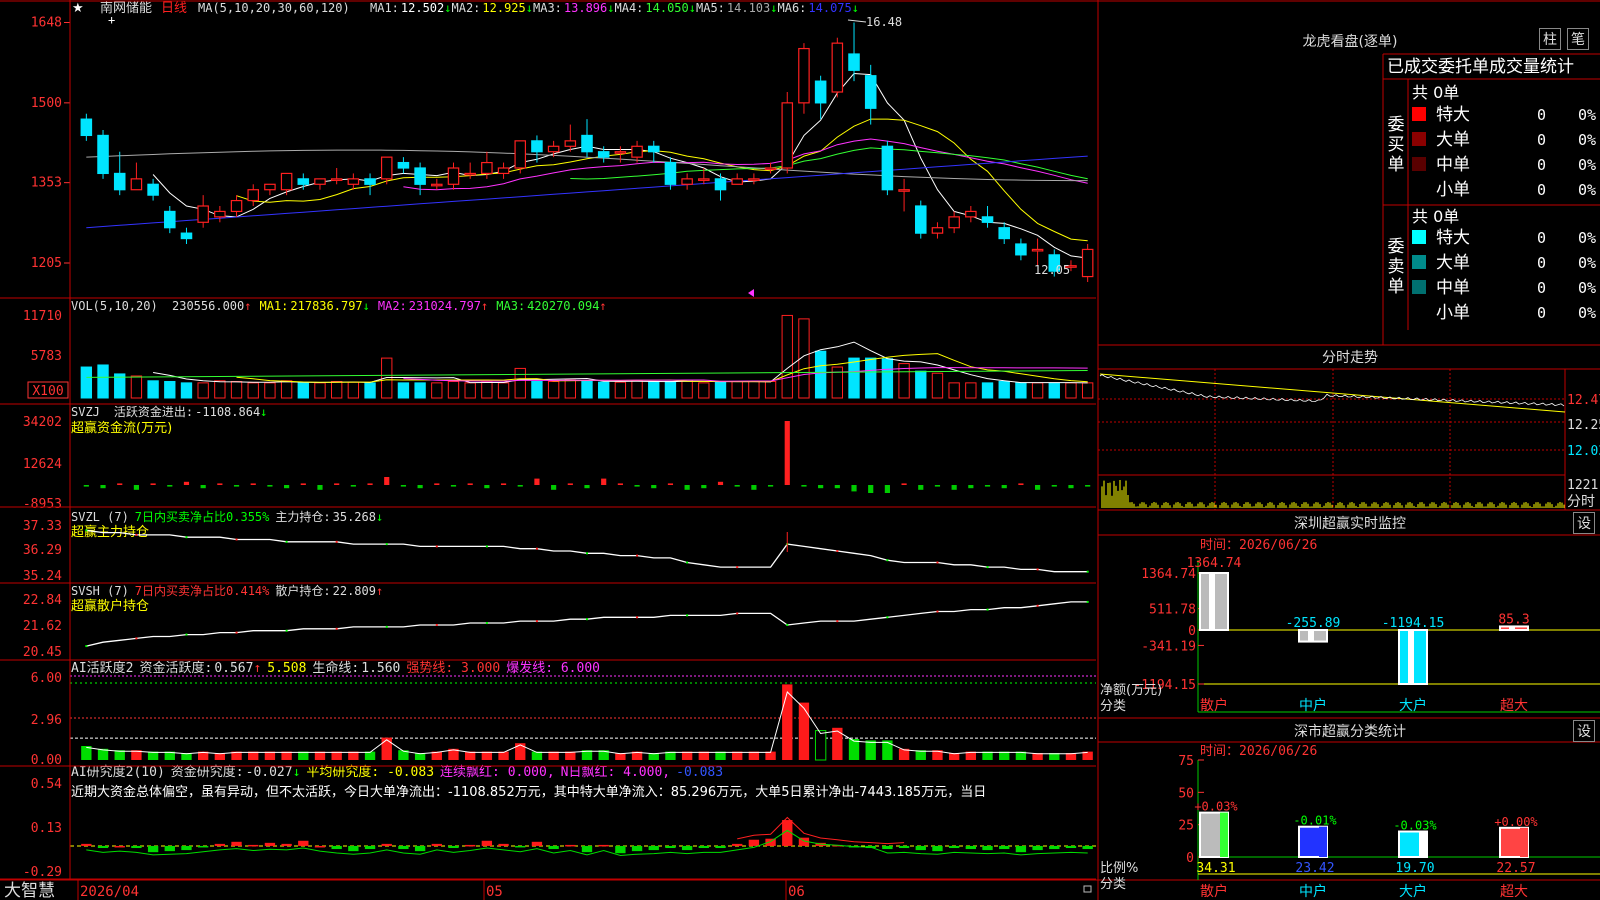  What do you see at coordinates (379, 517) in the screenshot?
I see `svzl-arrow: ↓` at bounding box center [379, 517].